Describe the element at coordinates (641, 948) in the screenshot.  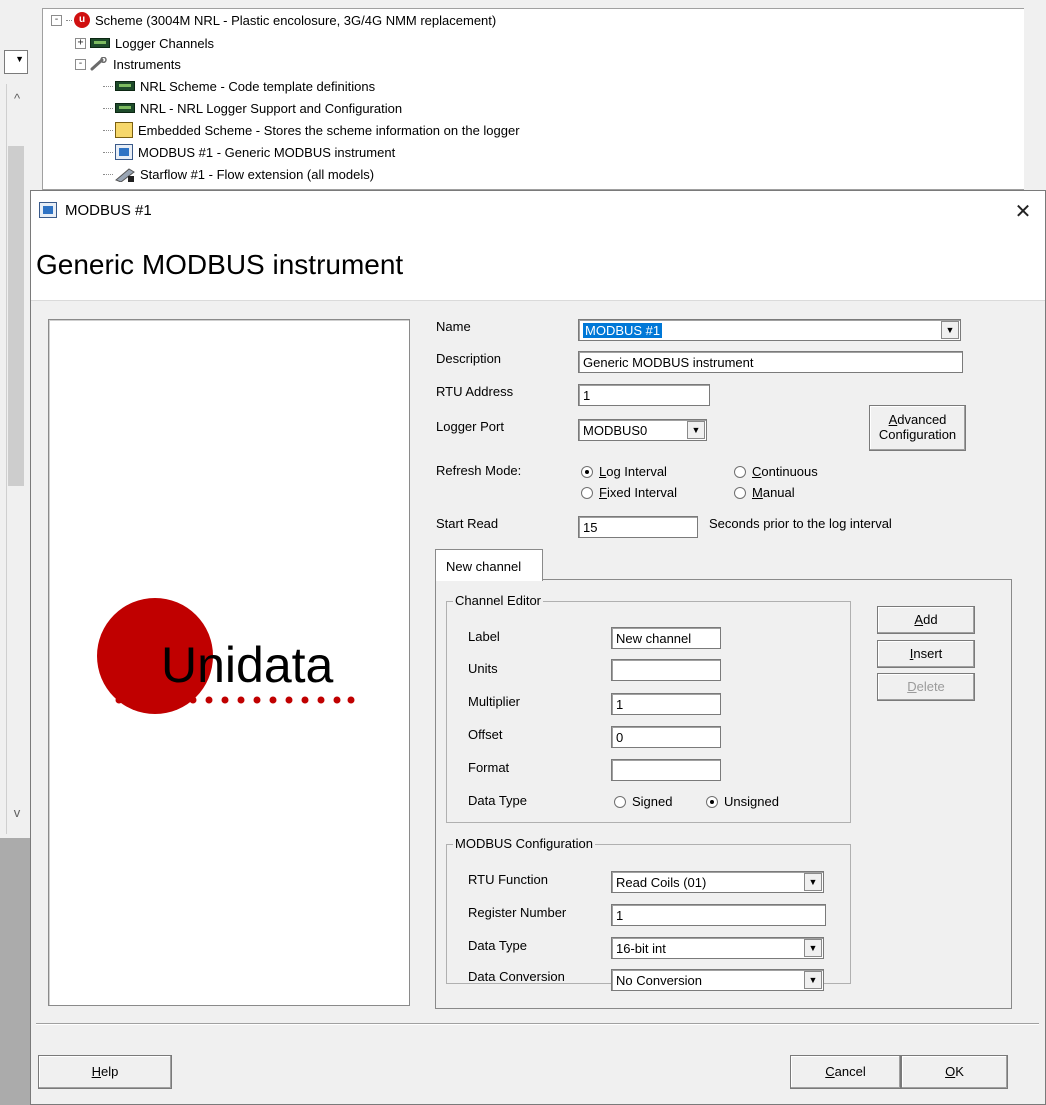
I see `modbus-data-type-value: 16-bit int` at that location.